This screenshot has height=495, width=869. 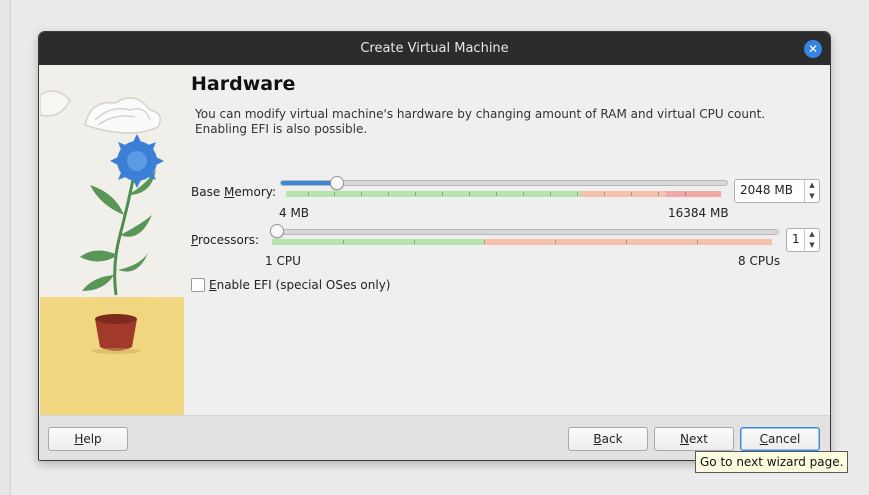 What do you see at coordinates (766, 190) in the screenshot?
I see `base-memory-value: 2048 MB` at bounding box center [766, 190].